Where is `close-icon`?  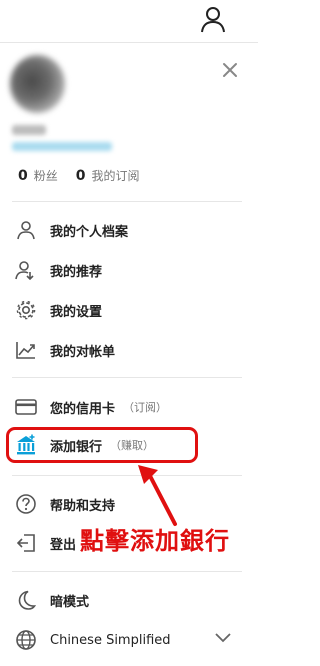
close-icon is located at coordinates (230, 70).